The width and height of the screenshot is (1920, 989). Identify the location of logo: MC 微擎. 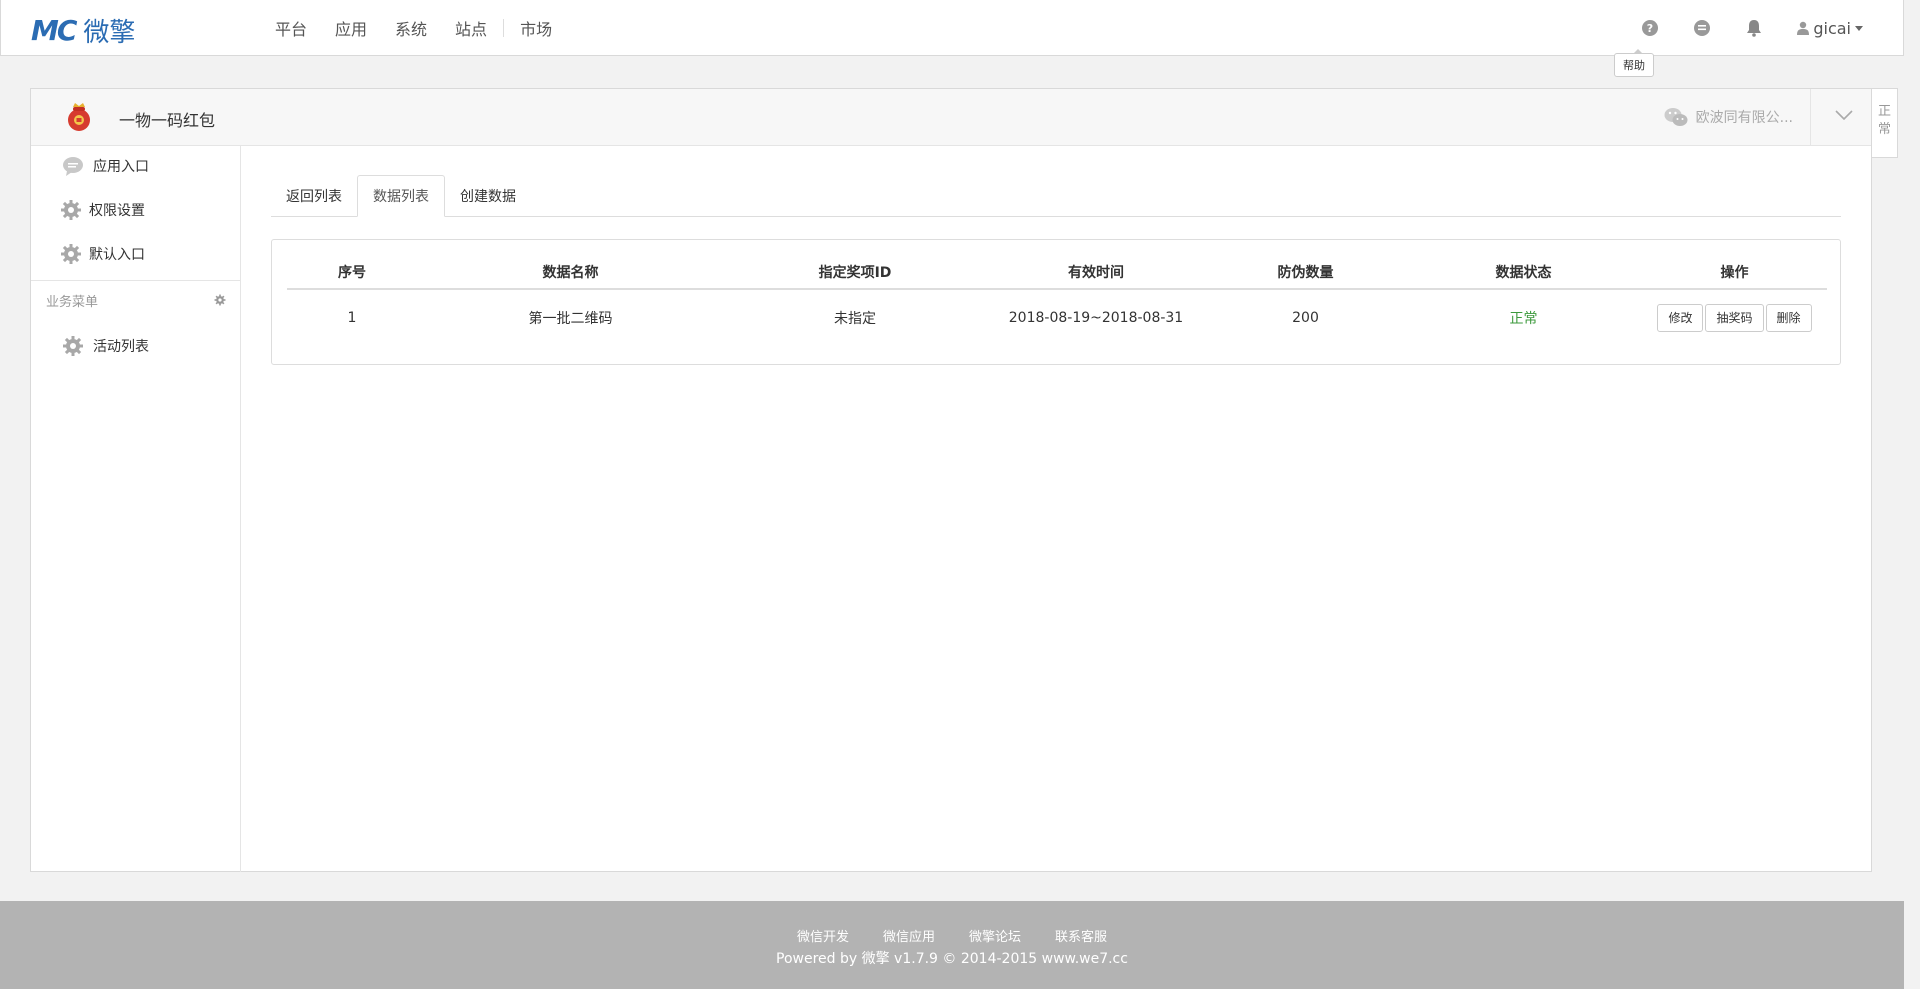
(83, 30).